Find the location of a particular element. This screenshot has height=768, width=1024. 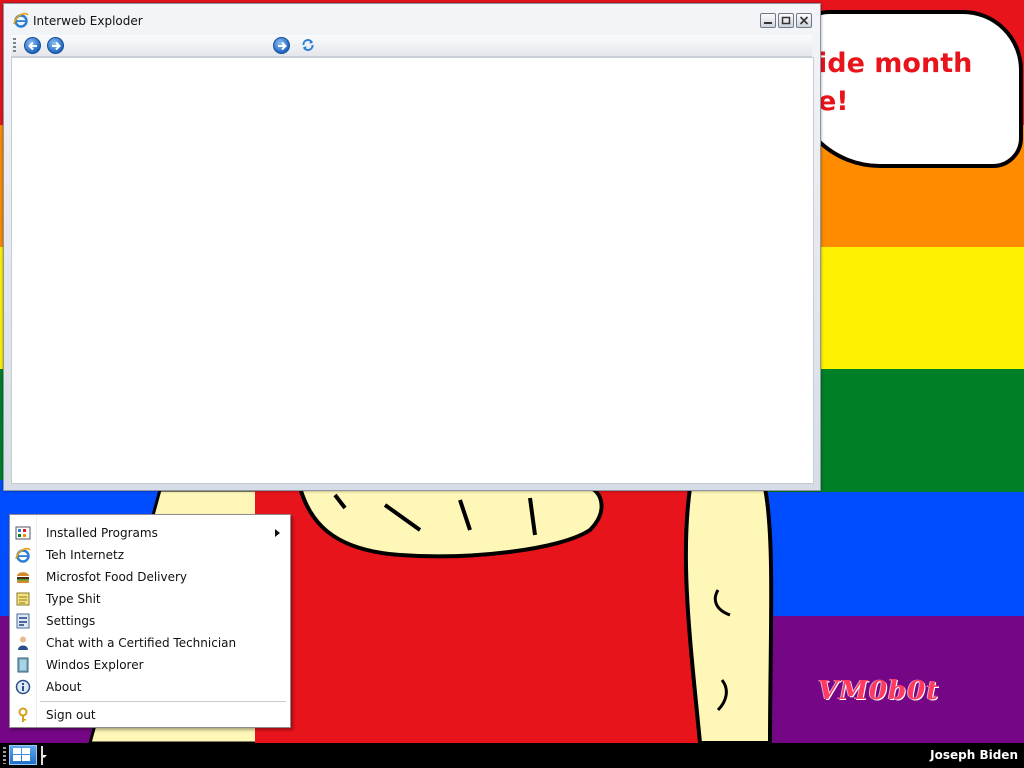

maximize-icon is located at coordinates (786, 20).